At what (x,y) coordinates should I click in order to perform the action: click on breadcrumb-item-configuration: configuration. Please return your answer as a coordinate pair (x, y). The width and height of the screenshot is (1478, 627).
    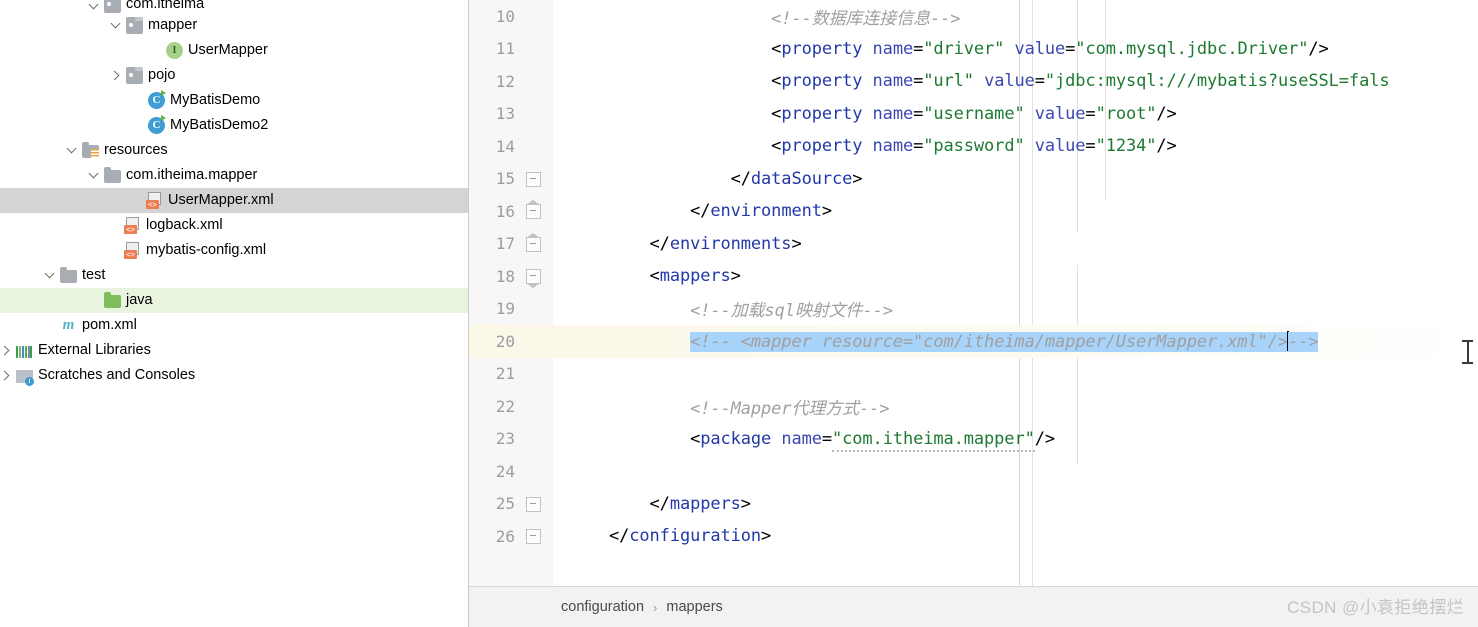
    Looking at the image, I should click on (602, 607).